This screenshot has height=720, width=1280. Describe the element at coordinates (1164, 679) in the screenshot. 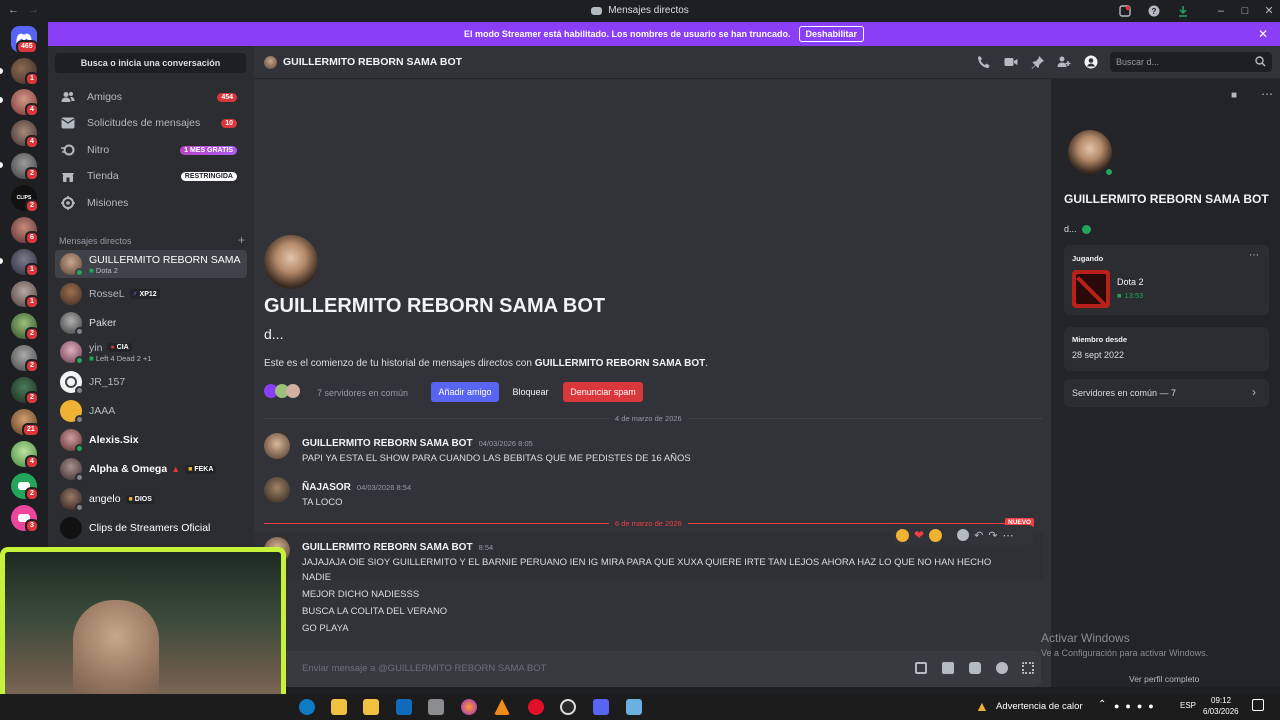

I see `view-full-profile-link: Ver perfil completo` at that location.